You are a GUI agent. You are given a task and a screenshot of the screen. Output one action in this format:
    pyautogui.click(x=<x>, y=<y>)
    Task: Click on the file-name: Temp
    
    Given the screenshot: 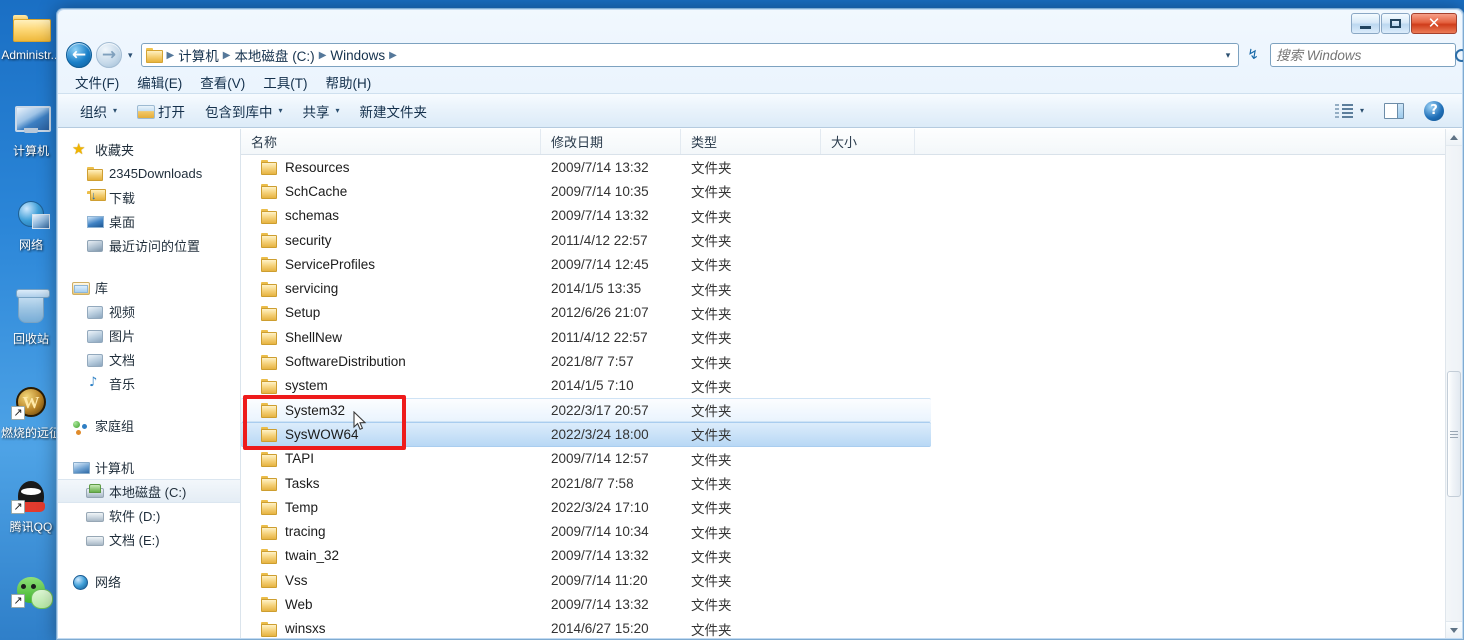 What is the action you would take?
    pyautogui.click(x=302, y=507)
    